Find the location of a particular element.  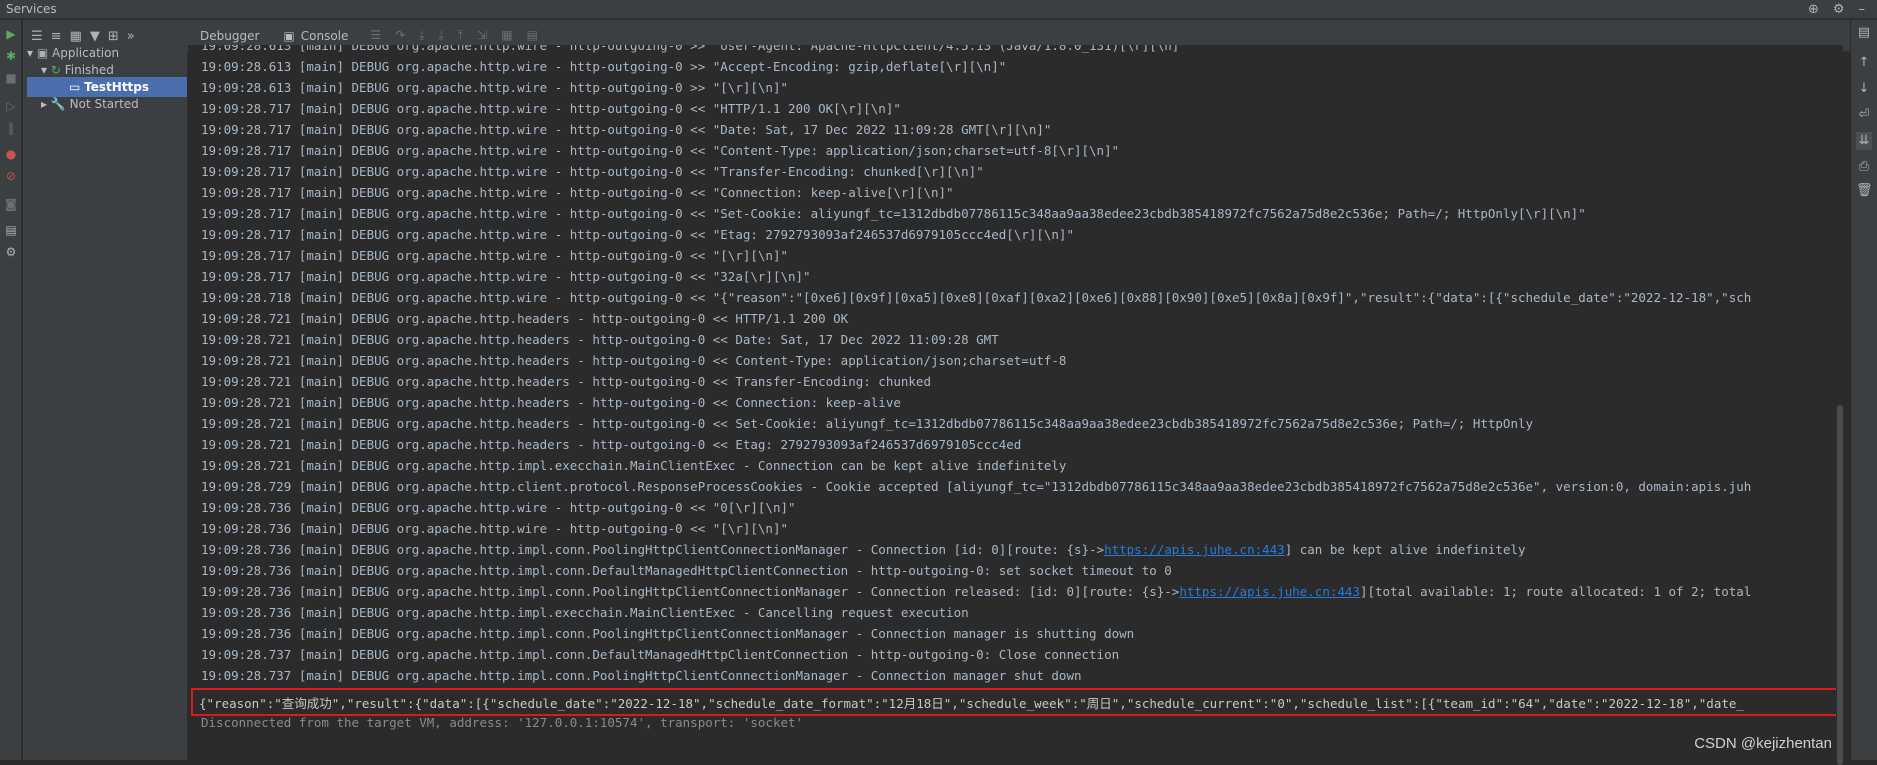

tab-label: Console is located at coordinates (324, 35).